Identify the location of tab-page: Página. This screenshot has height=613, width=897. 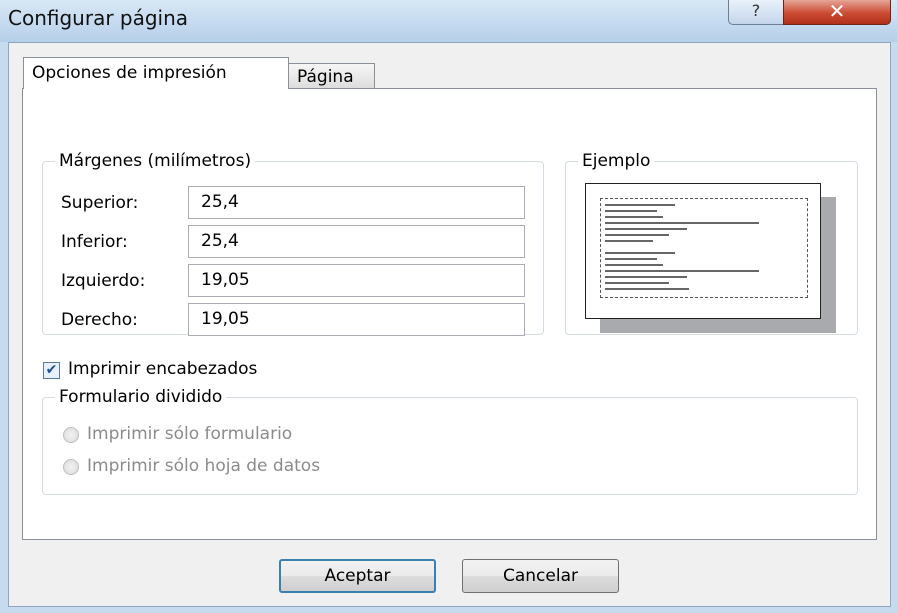
(331, 76).